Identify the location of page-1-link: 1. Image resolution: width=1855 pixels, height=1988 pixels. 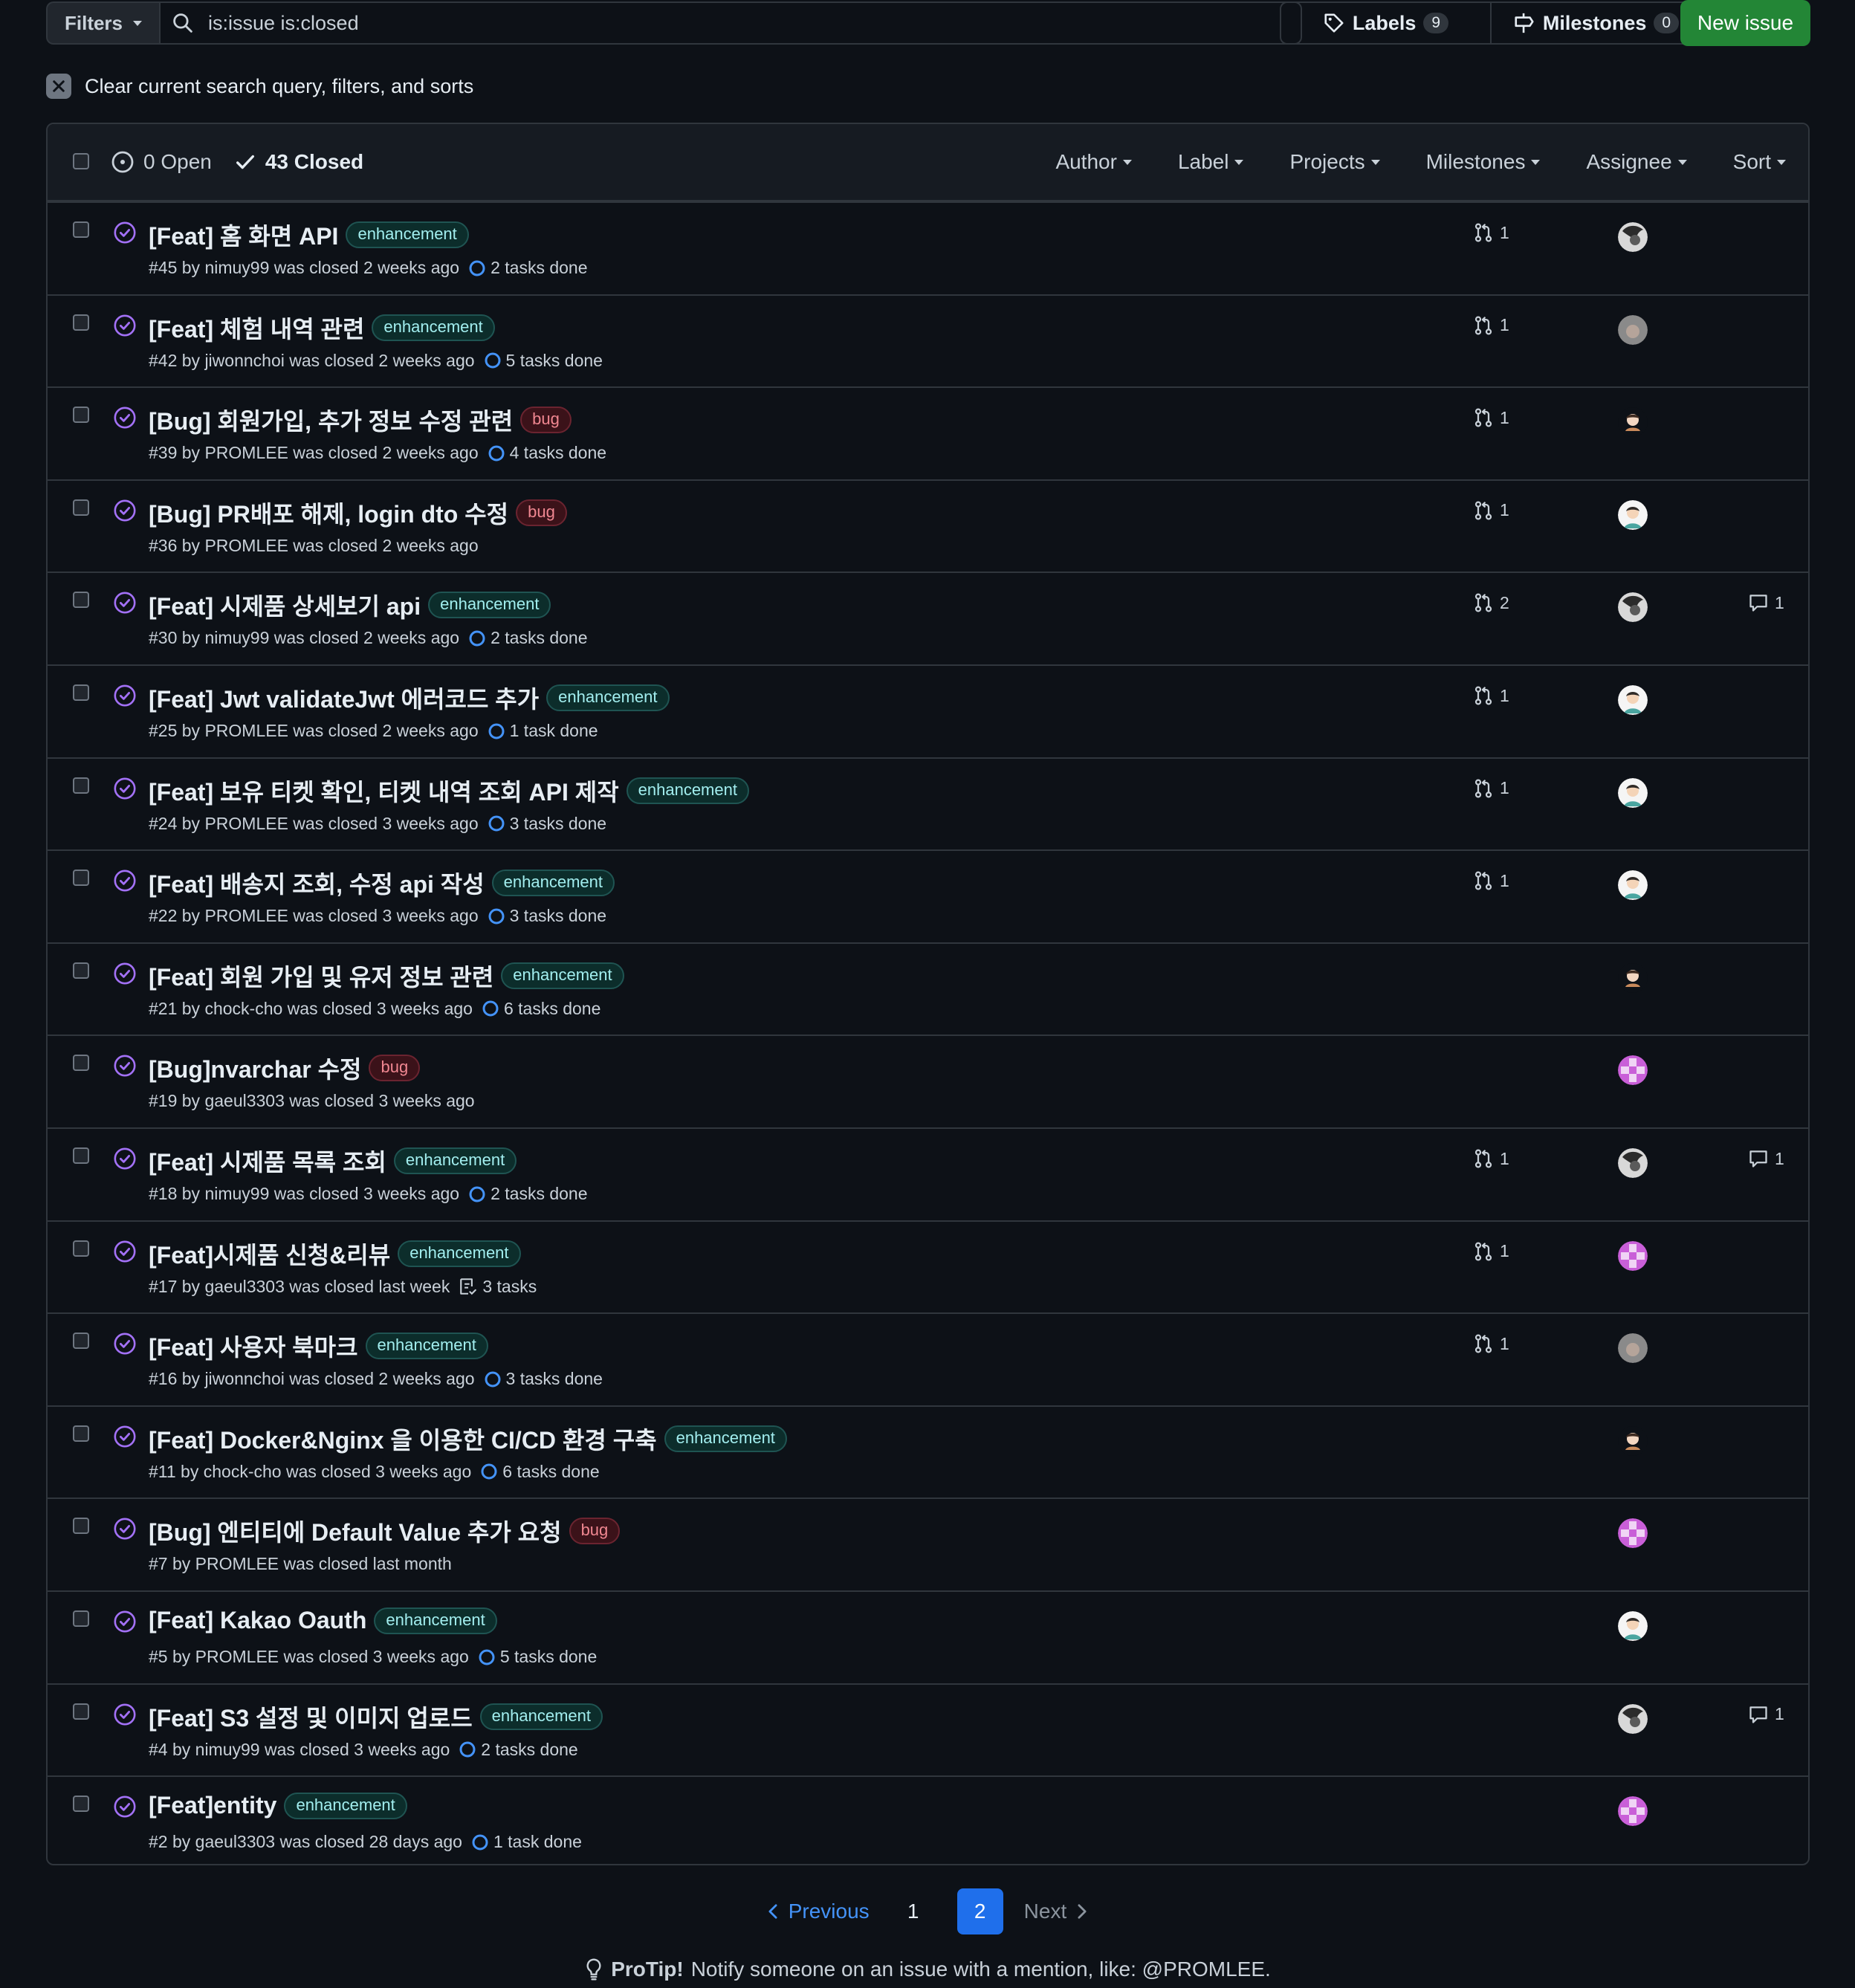
(913, 1911).